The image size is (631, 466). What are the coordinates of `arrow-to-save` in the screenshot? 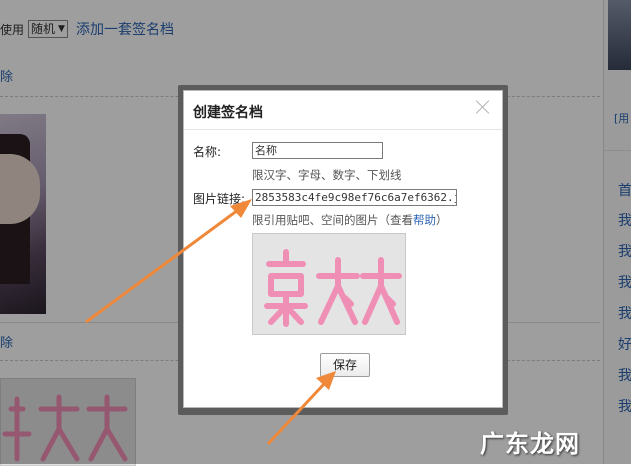 It's located at (301, 408).